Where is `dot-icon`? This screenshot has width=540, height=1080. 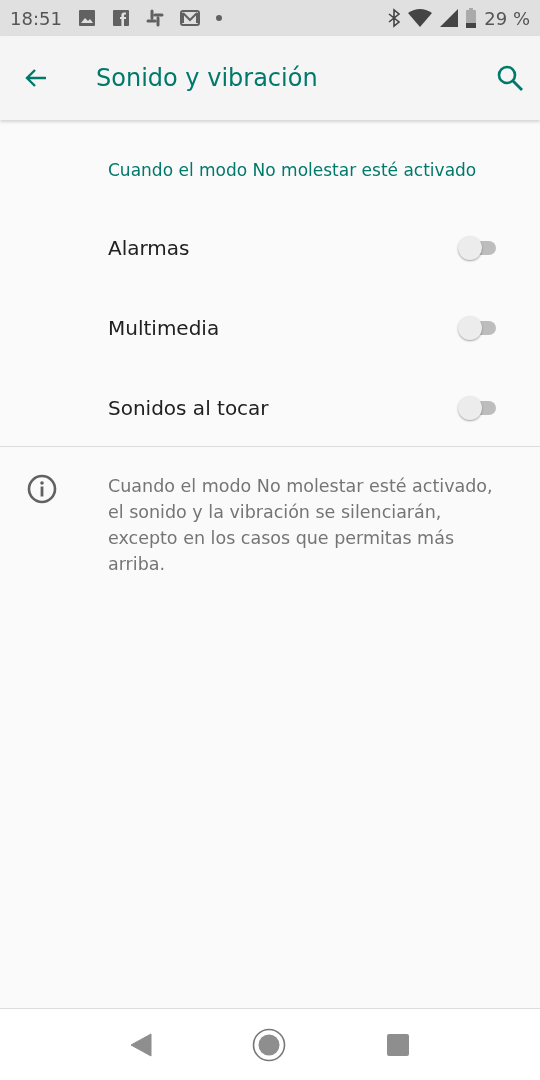
dot-icon is located at coordinates (218, 18).